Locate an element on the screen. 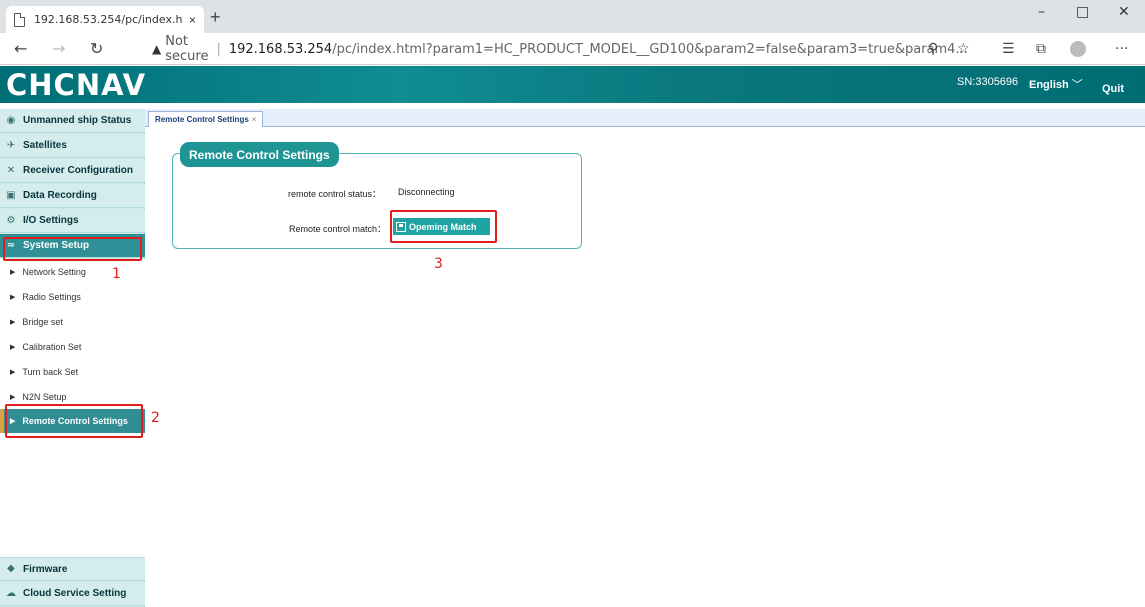 Image resolution: width=1145 pixels, height=607 pixels. star-icon: ☆ is located at coordinates (963, 49).